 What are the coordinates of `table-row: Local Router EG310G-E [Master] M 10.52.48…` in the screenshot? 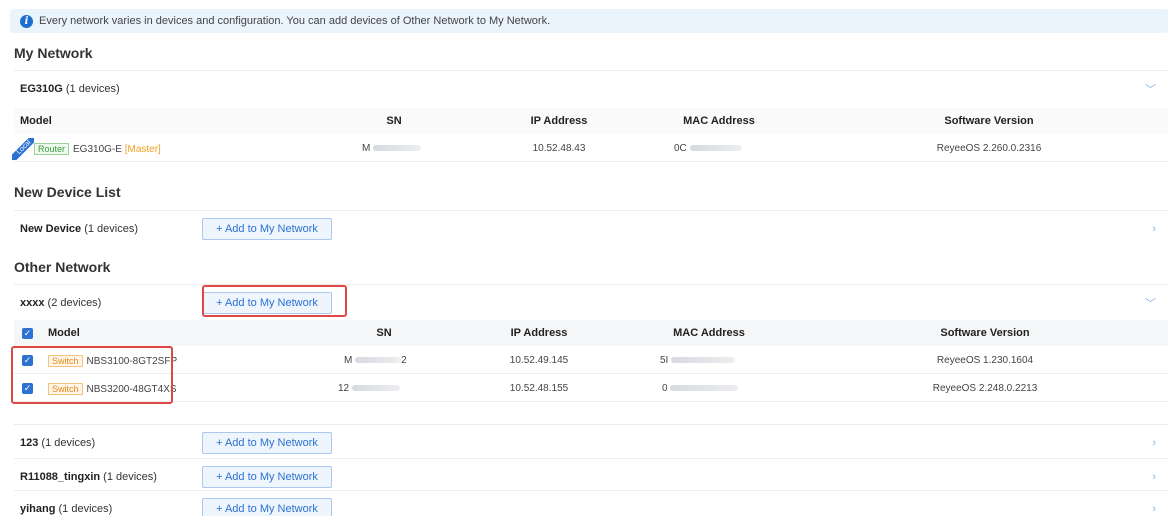 It's located at (590, 149).